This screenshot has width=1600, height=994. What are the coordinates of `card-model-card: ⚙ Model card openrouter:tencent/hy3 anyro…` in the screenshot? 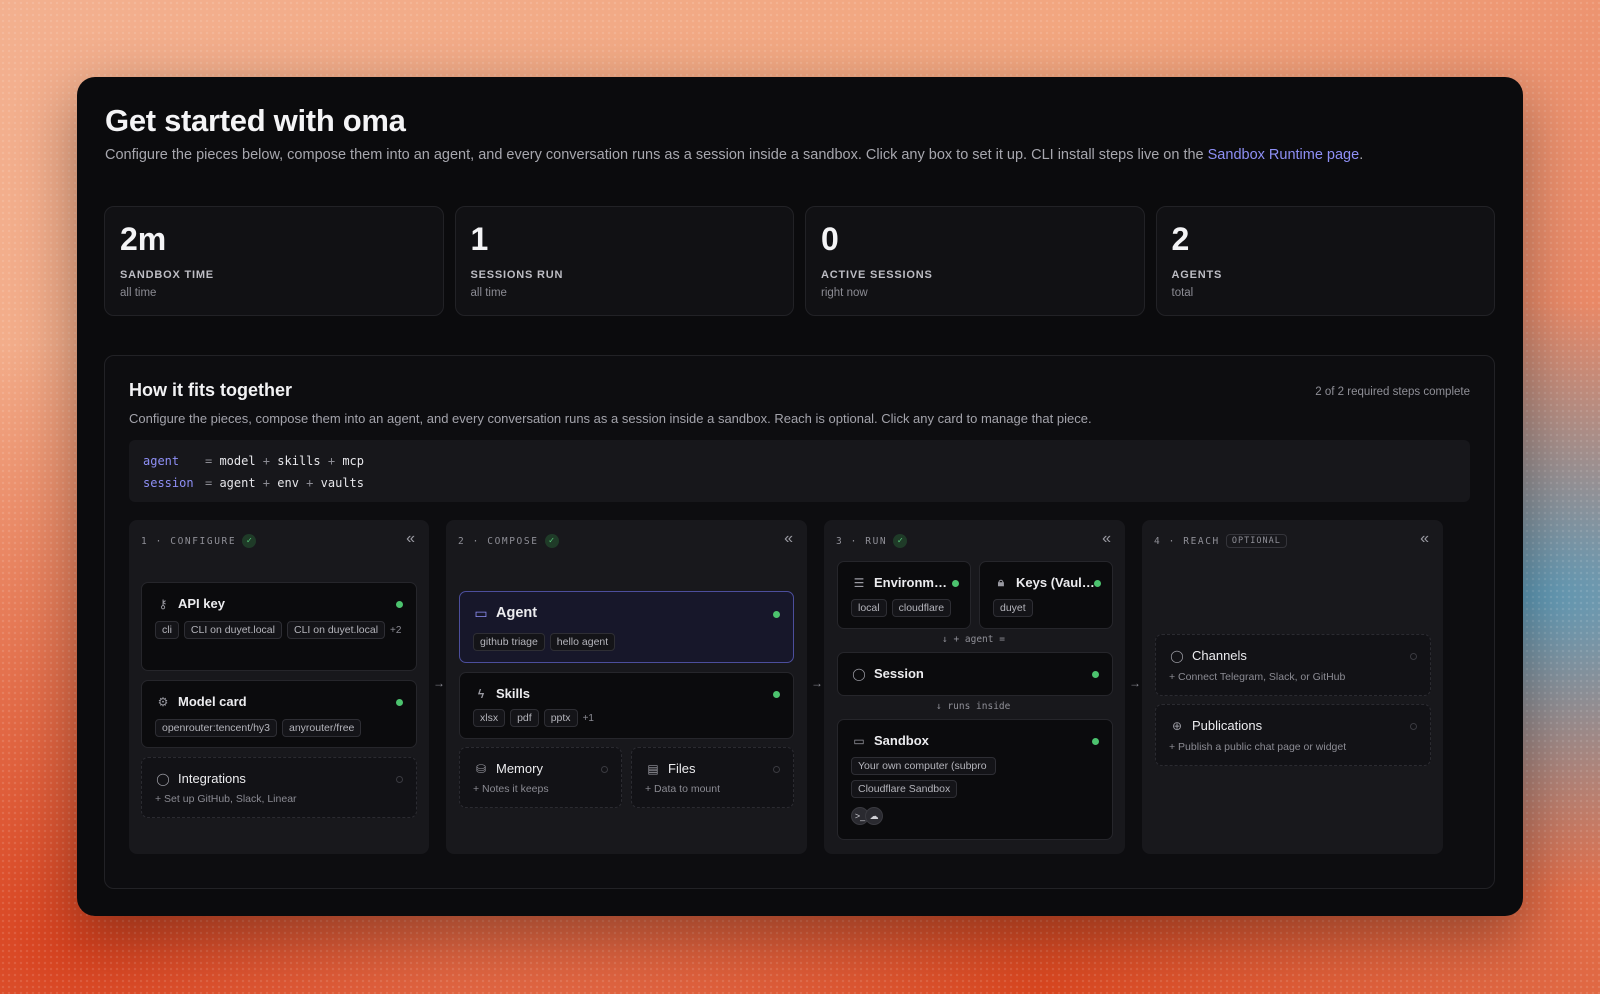 It's located at (279, 714).